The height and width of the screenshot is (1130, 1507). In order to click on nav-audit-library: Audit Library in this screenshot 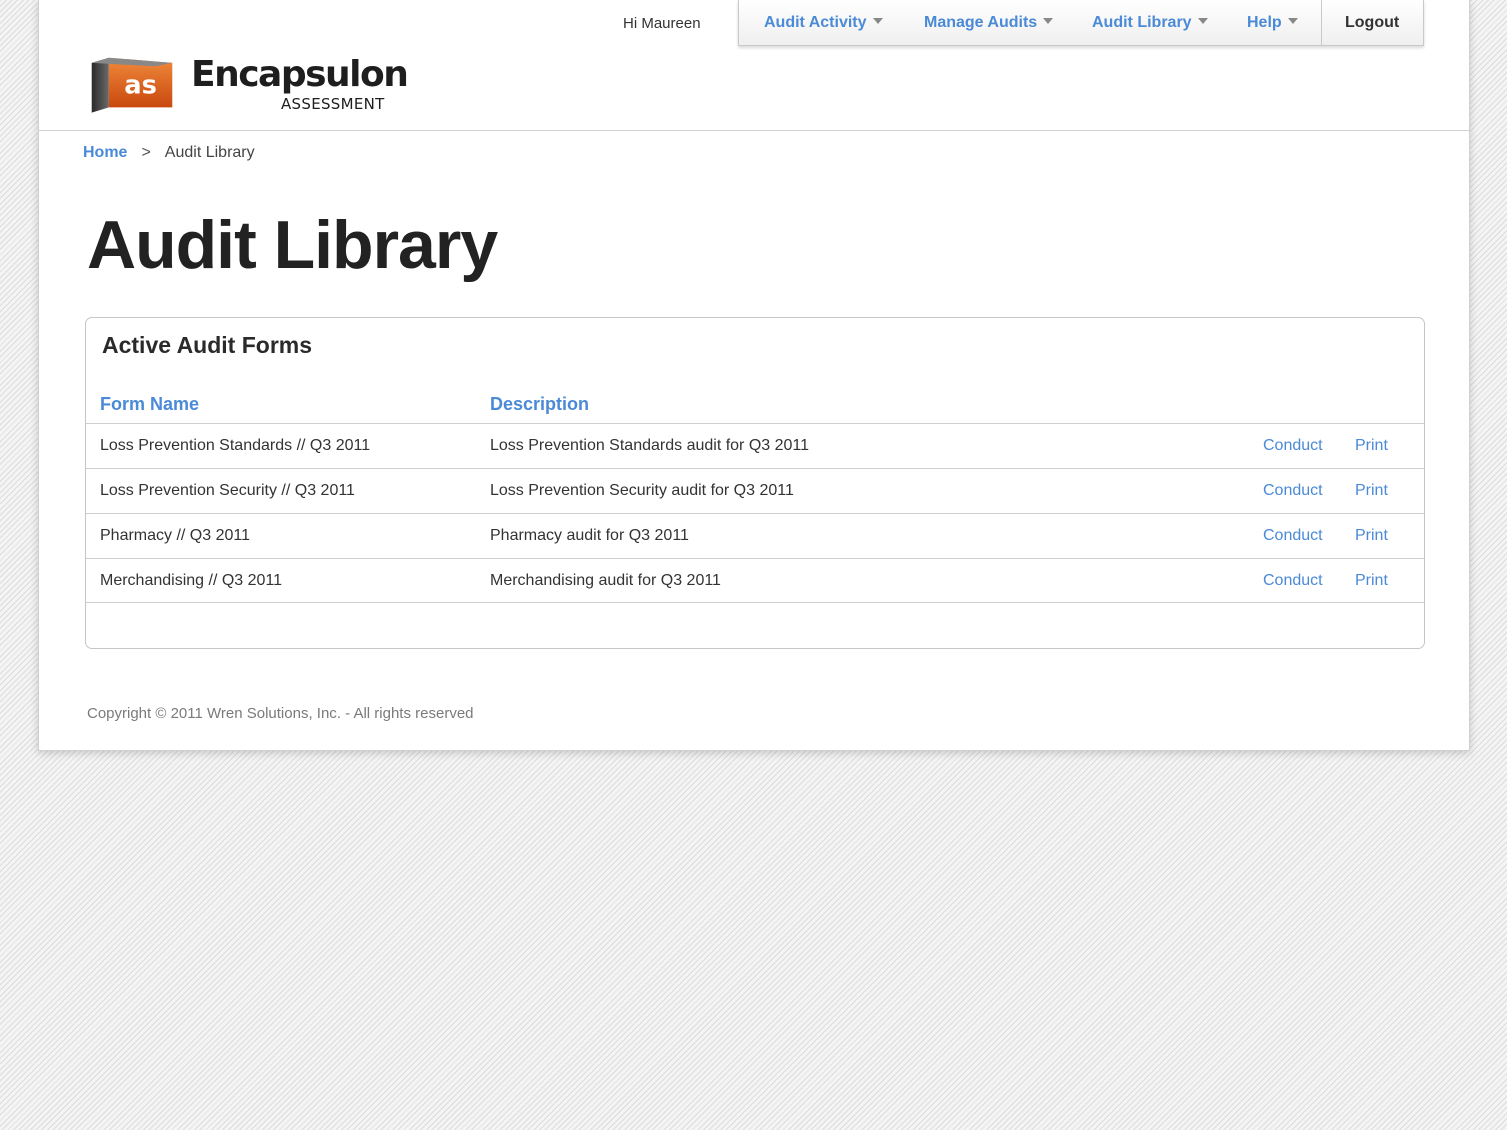, I will do `click(1150, 23)`.